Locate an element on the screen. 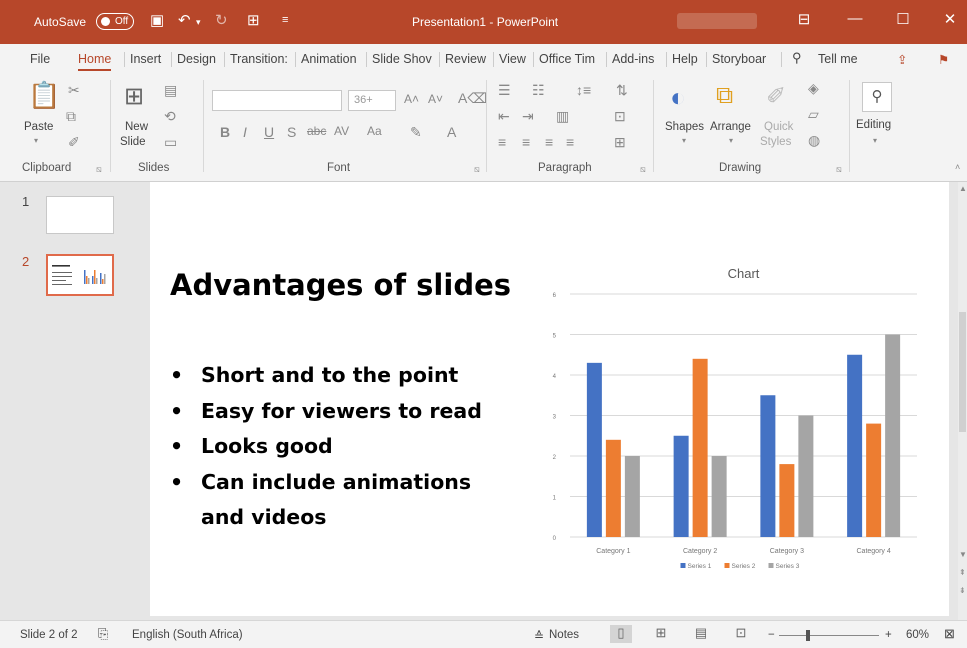 The image size is (967, 648). collapse-ribbon-icon: ˄ is located at coordinates (957, 167).